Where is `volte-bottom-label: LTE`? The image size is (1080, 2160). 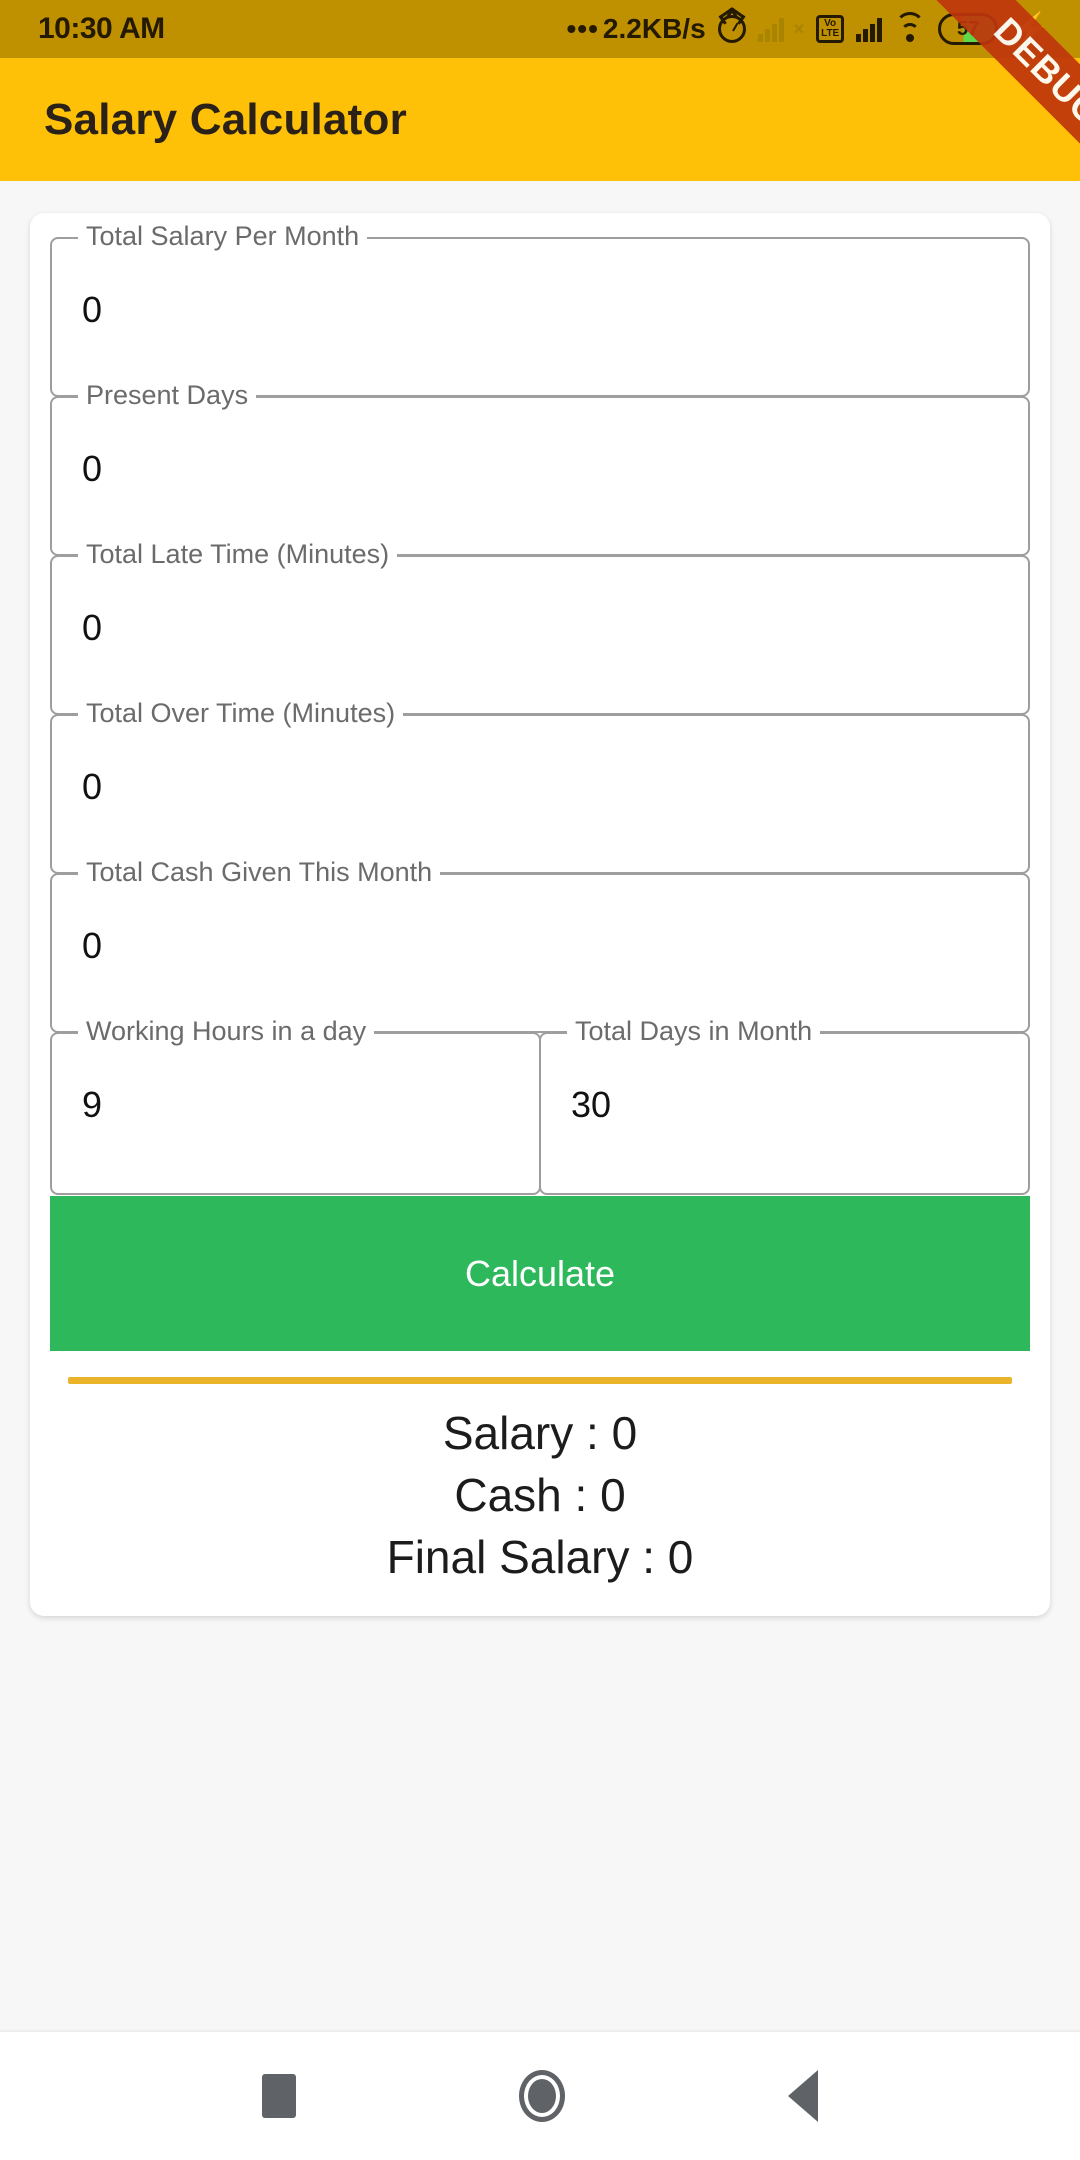
volte-bottom-label: LTE is located at coordinates (830, 33).